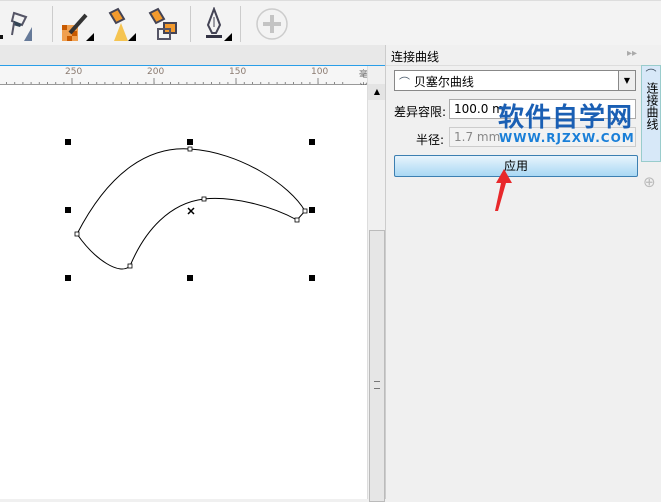 The image size is (661, 502). What do you see at coordinates (415, 57) in the screenshot?
I see `docker-title: 连接曲线` at bounding box center [415, 57].